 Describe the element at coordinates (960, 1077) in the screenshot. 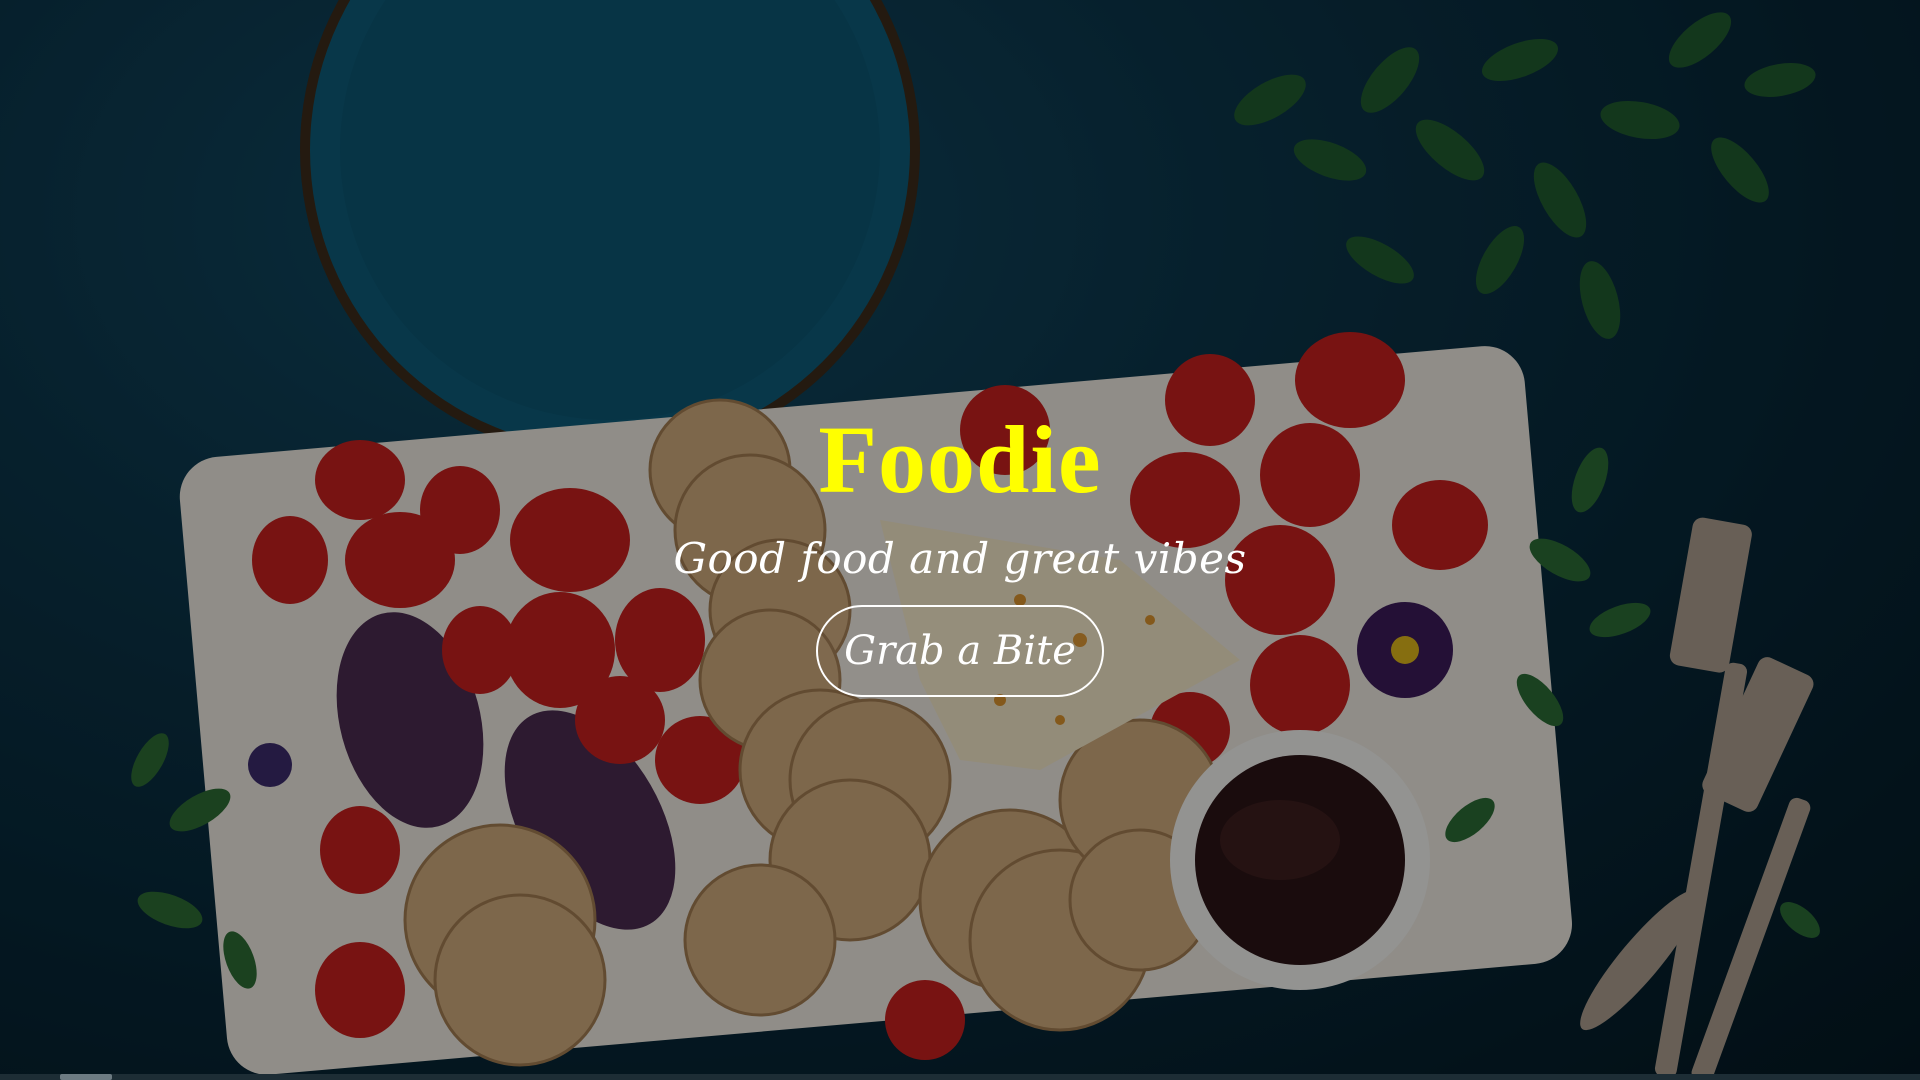

I see `horizontal-scrollbar` at that location.